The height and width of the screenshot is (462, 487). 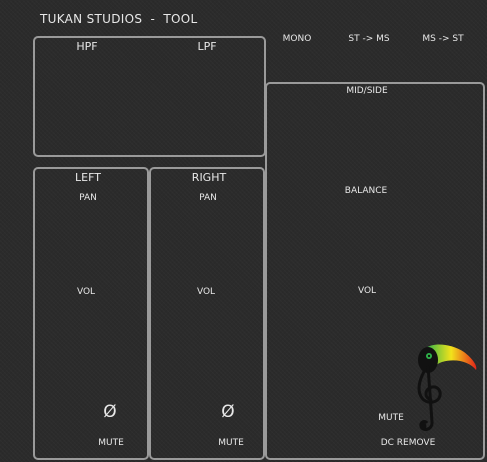 I want to click on right-vol-fader-label: VOL, so click(x=206, y=292).